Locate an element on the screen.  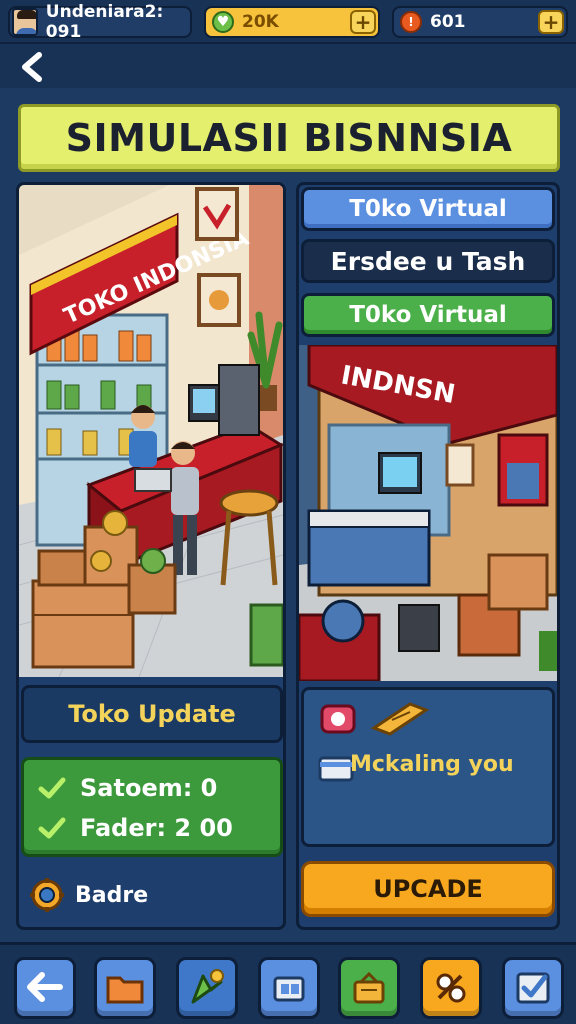
back-row is located at coordinates (288, 66).